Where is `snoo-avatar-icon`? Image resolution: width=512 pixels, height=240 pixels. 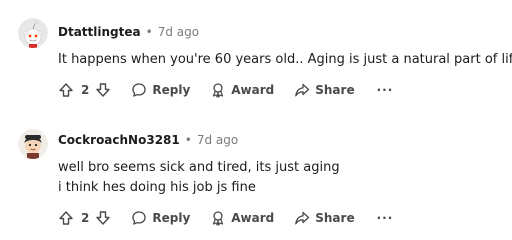
snoo-avatar-icon is located at coordinates (33, 33).